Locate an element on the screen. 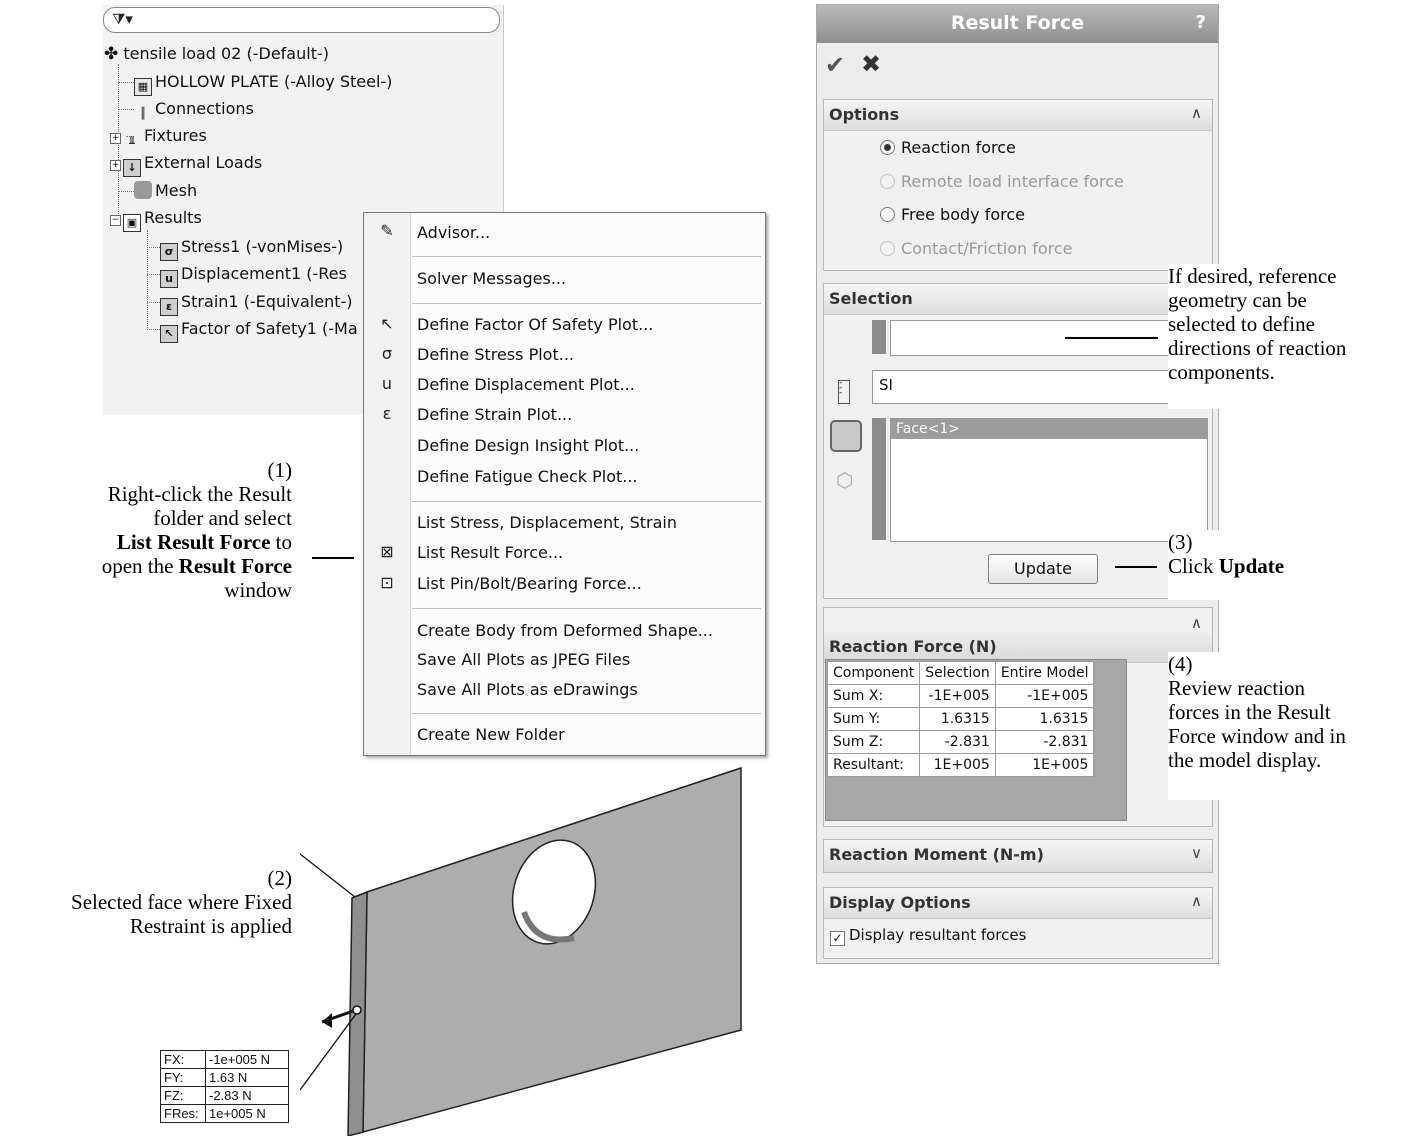 The width and height of the screenshot is (1411, 1136). collapse-icon: − is located at coordinates (115, 220).